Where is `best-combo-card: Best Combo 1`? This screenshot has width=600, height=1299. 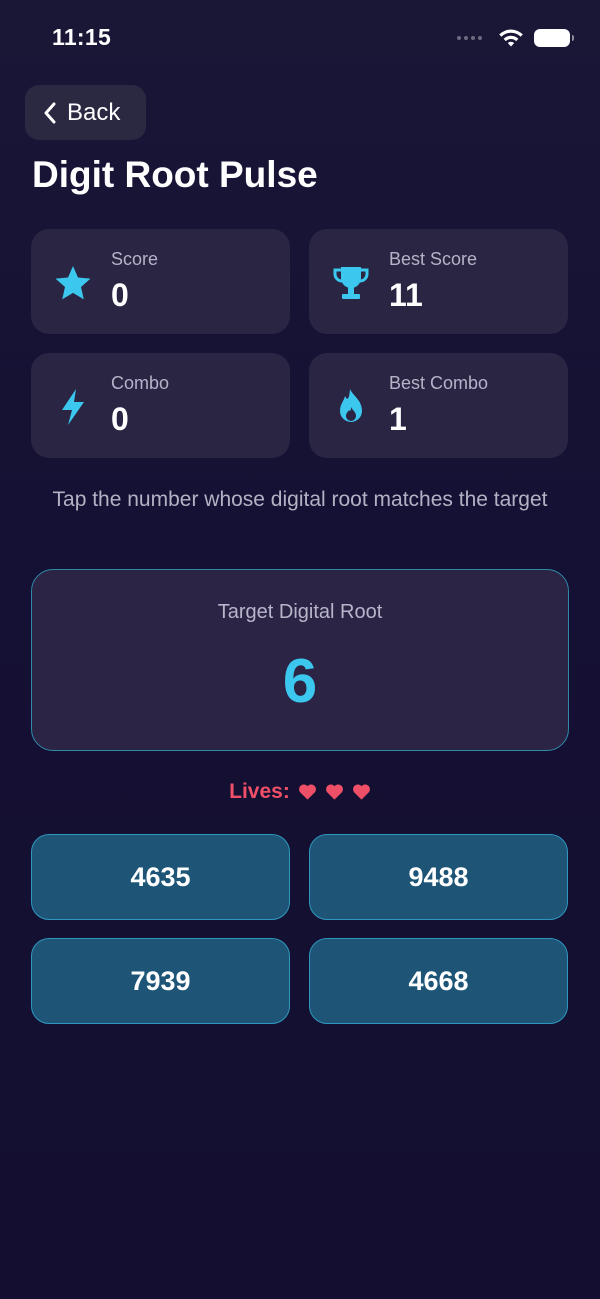
best-combo-card: Best Combo 1 is located at coordinates (438, 405).